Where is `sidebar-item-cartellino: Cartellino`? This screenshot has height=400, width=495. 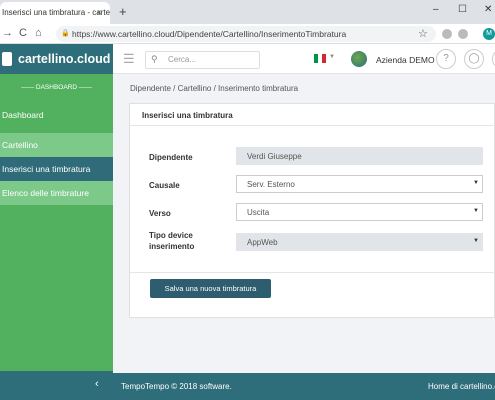
sidebar-item-cartellino: Cartellino is located at coordinates (56, 145).